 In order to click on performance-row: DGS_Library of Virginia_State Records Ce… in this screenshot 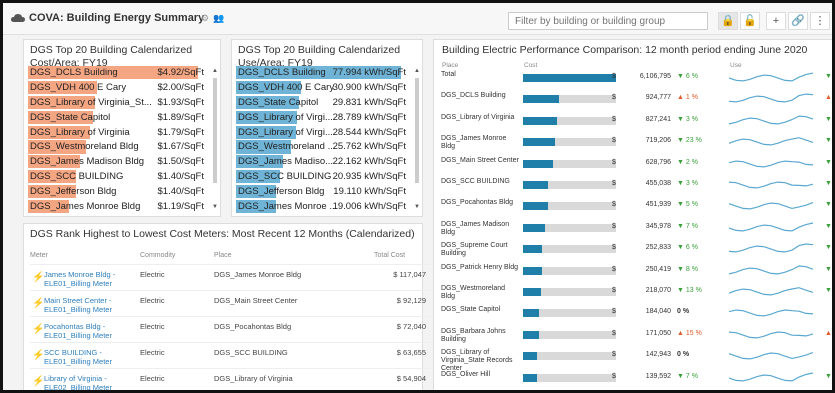, I will do `click(636, 359)`.